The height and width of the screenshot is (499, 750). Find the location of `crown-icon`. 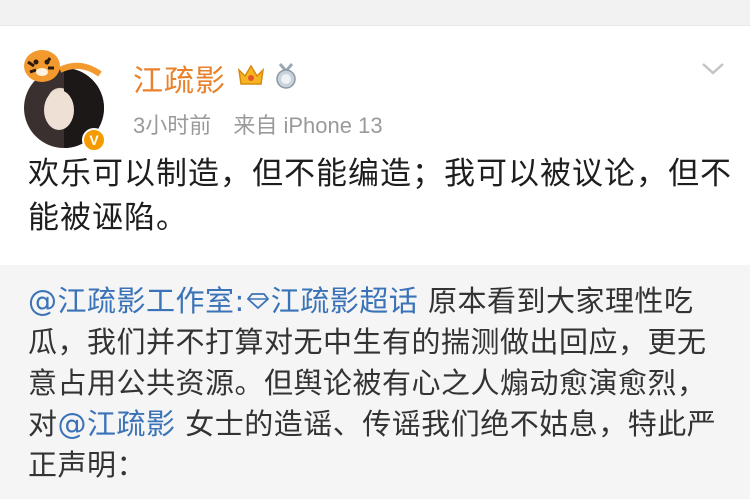

crown-icon is located at coordinates (251, 74).